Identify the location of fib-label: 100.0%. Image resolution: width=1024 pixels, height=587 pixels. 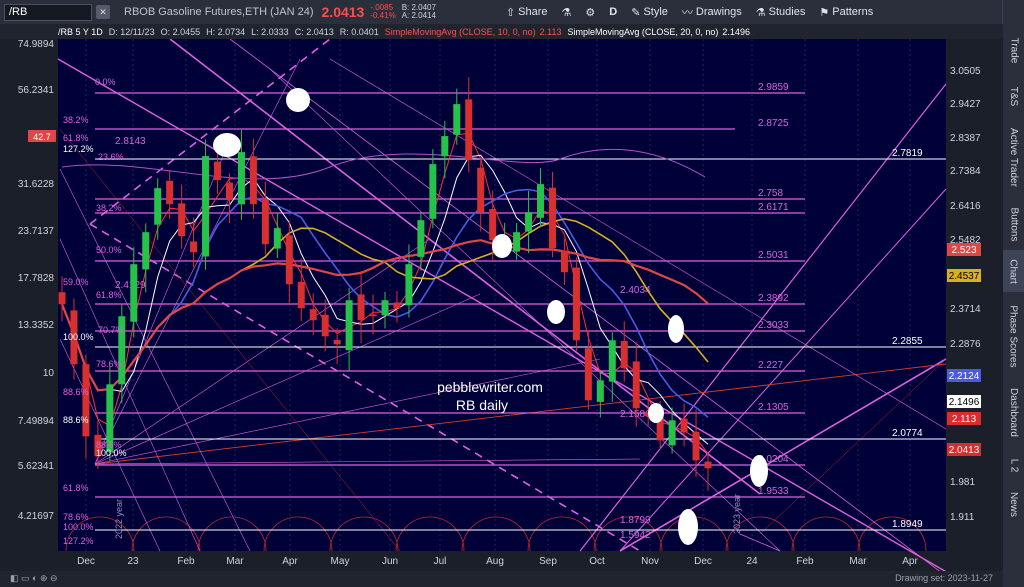
(78, 337).